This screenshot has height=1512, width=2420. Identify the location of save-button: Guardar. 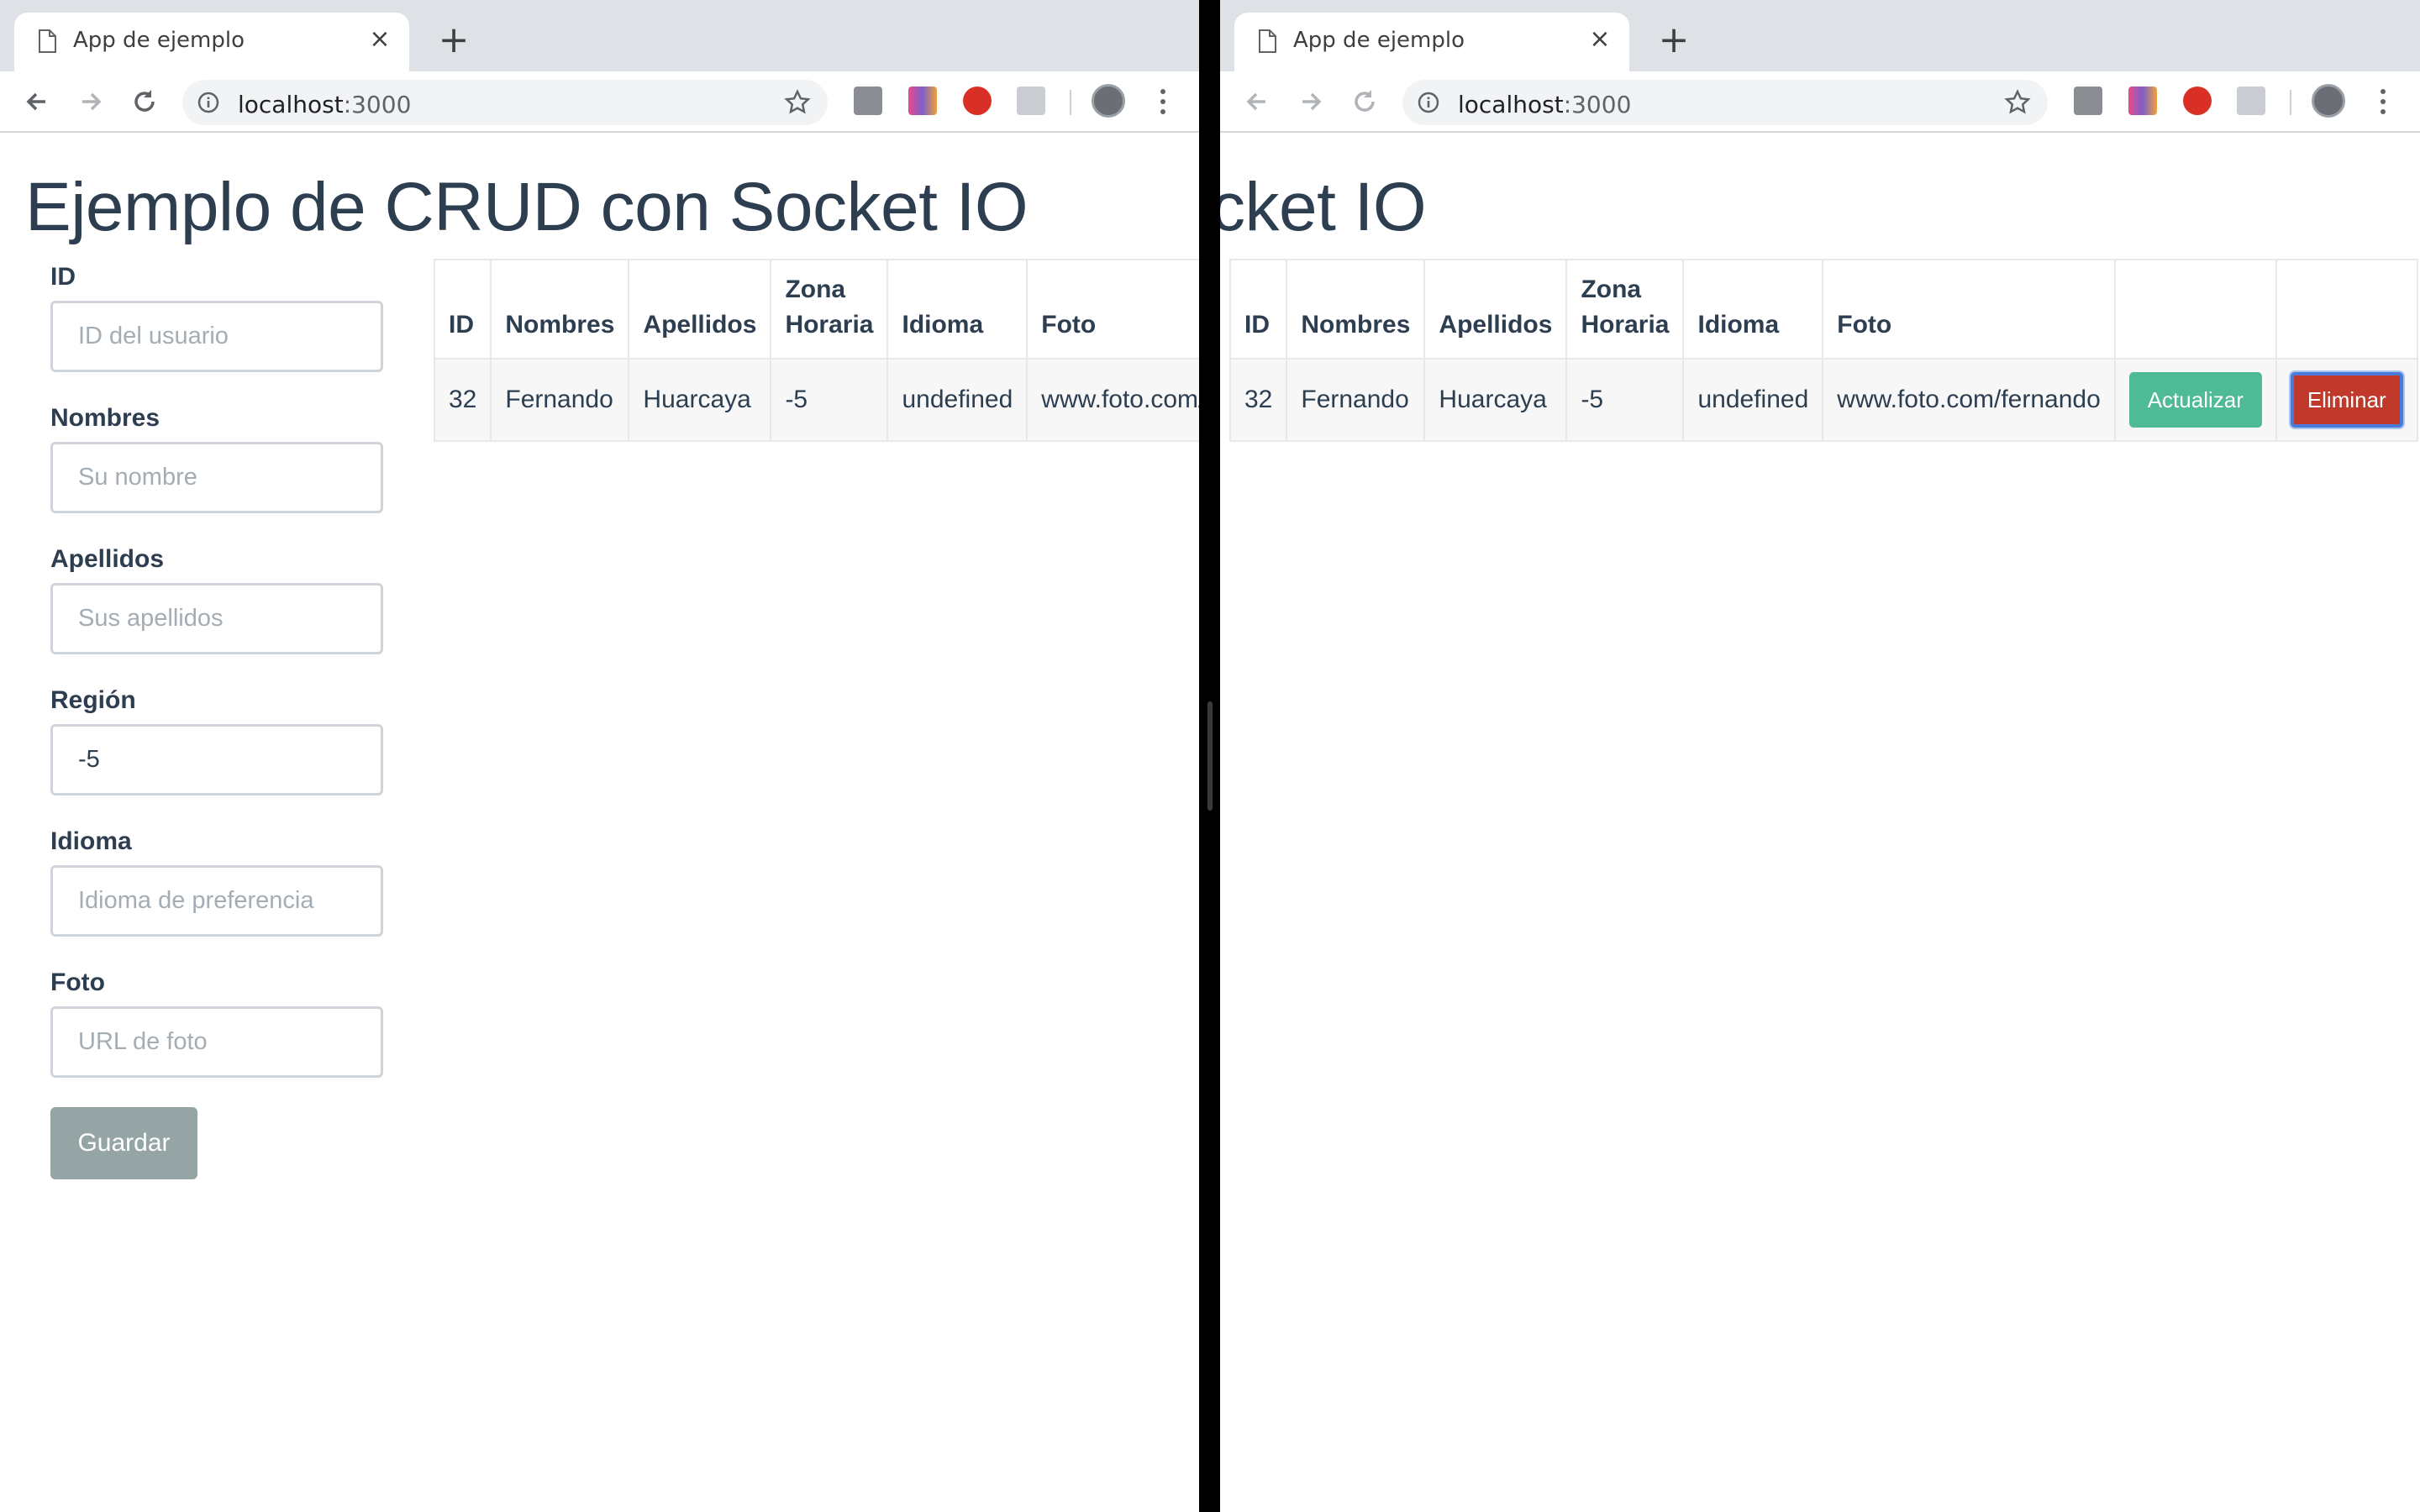
(124, 1143).